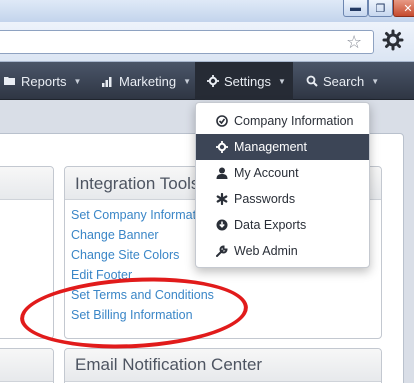 The width and height of the screenshot is (414, 383). I want to click on nav-marketing-label: Marketing, so click(148, 81).